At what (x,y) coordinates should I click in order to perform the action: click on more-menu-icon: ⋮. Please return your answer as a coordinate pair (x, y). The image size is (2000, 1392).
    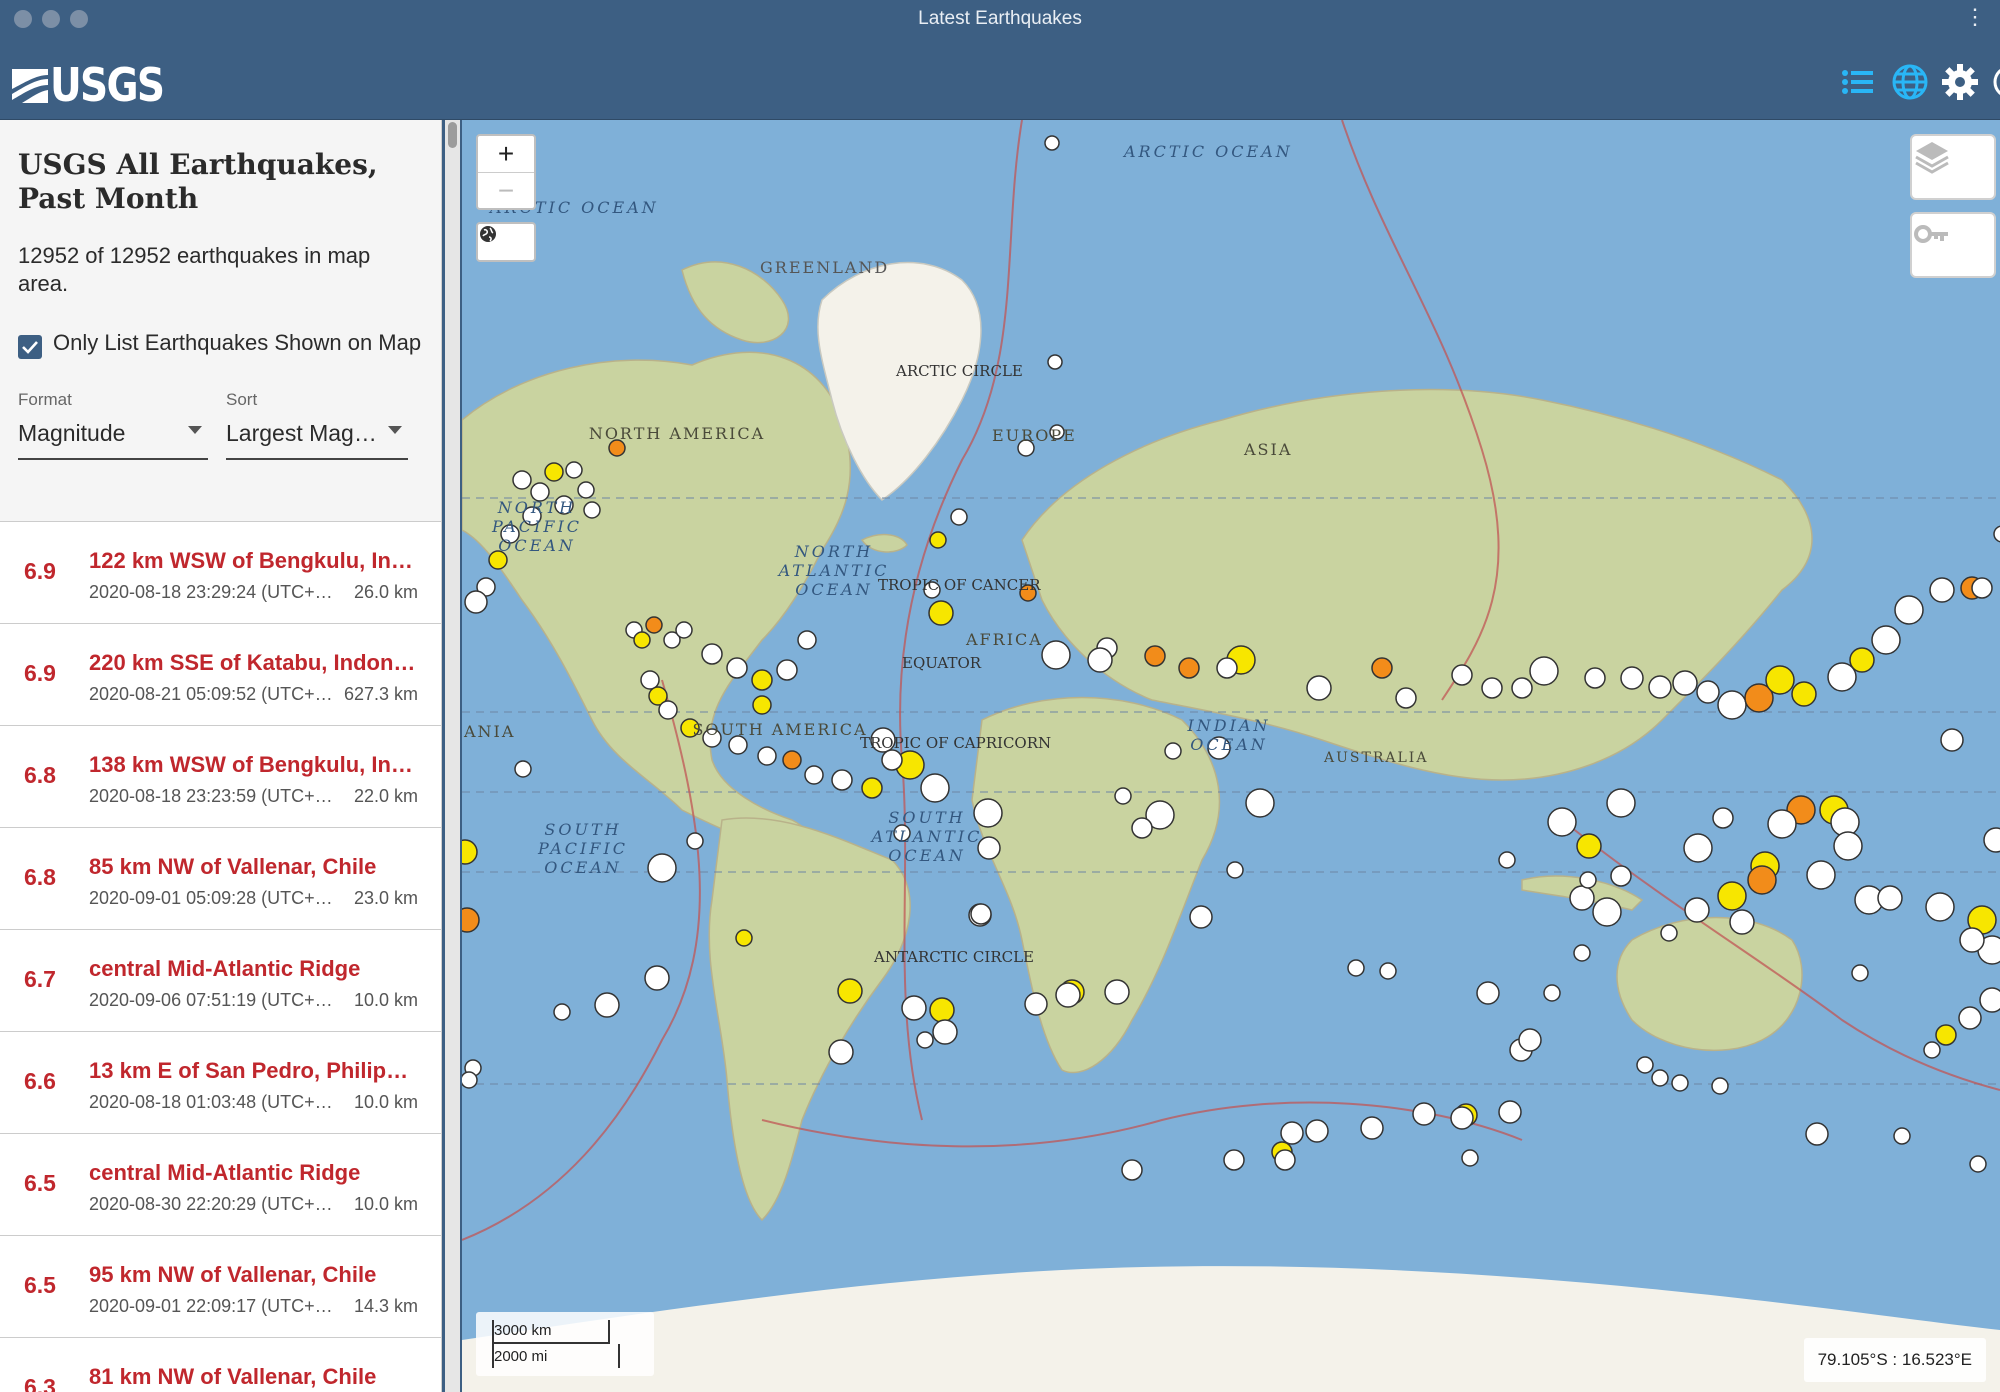
    Looking at the image, I should click on (1975, 17).